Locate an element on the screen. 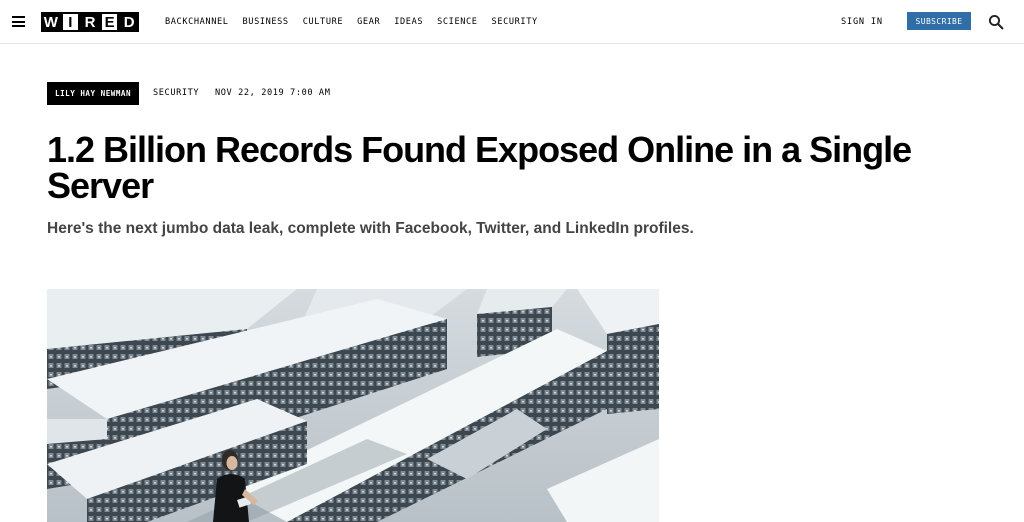 The image size is (1024, 522). nav-item-backchannel: BACKCHANNEL is located at coordinates (197, 22).